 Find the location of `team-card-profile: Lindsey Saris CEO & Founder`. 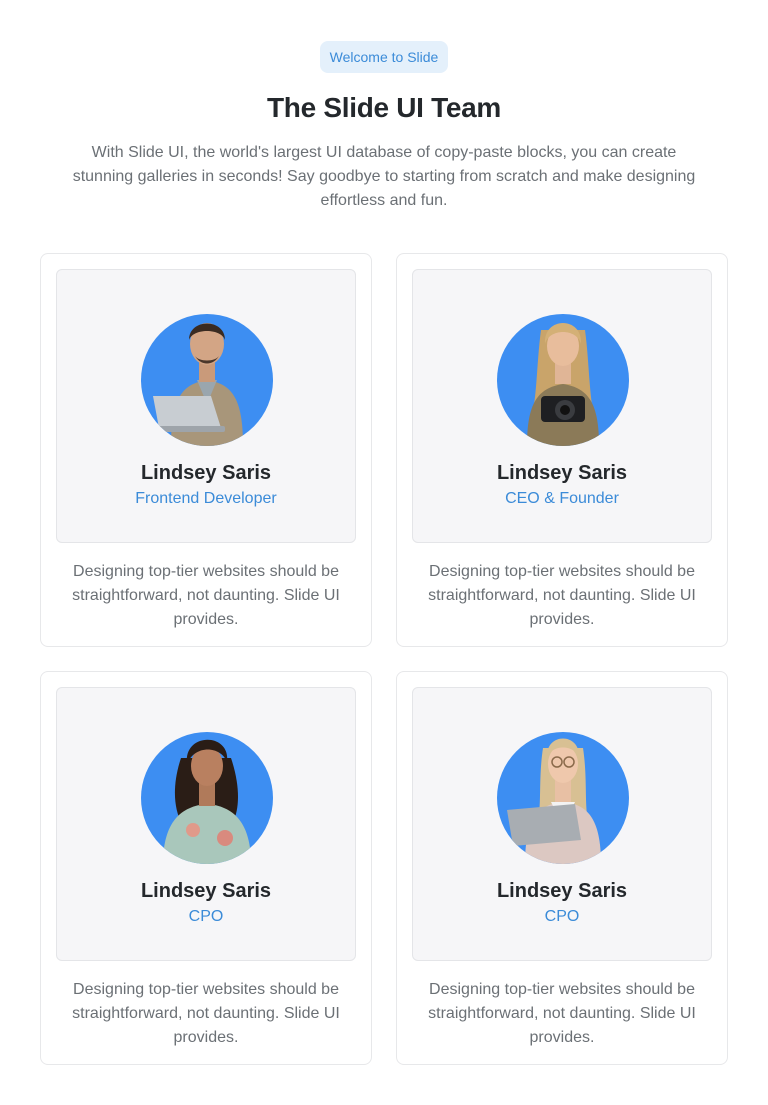

team-card-profile: Lindsey Saris CEO & Founder is located at coordinates (562, 406).